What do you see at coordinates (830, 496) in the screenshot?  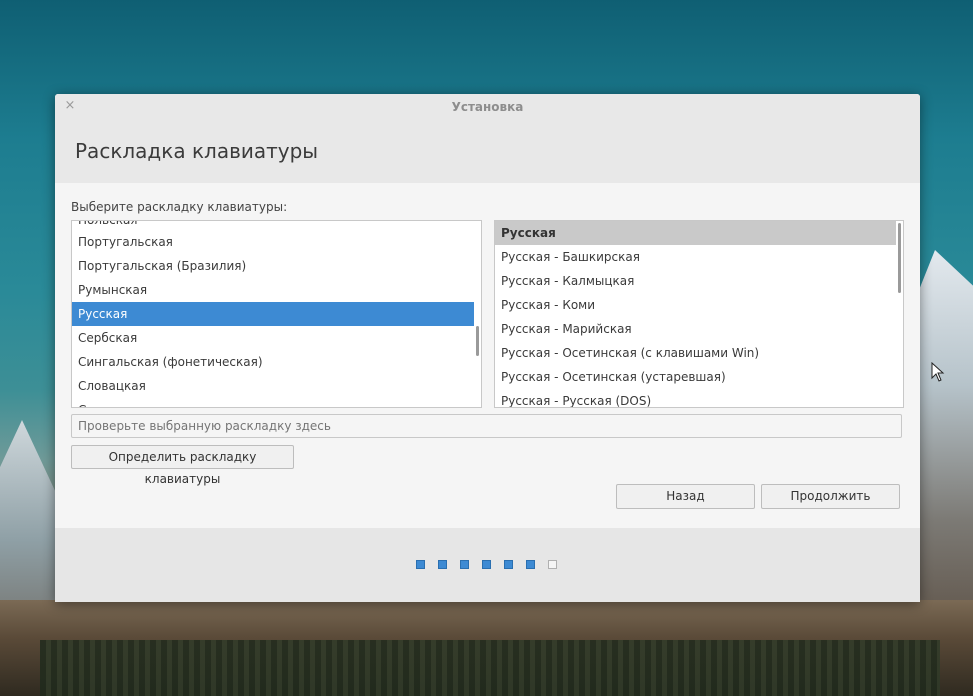 I see `continue-button: Продолжить` at bounding box center [830, 496].